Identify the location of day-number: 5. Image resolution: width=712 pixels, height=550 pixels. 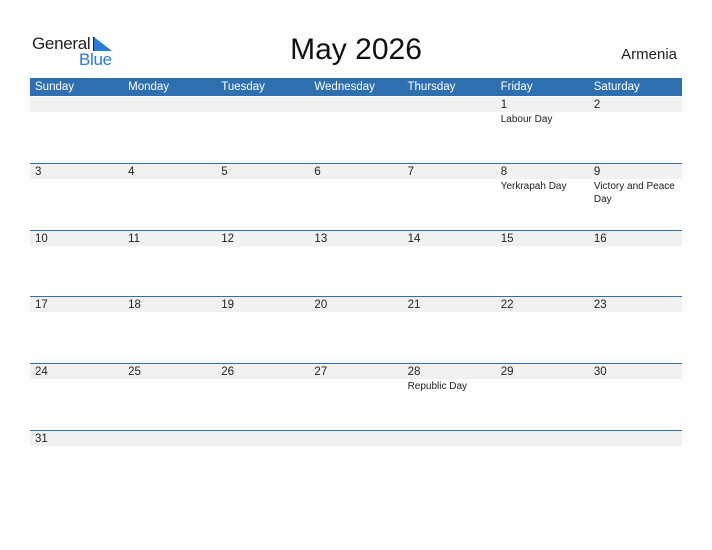
(224, 172).